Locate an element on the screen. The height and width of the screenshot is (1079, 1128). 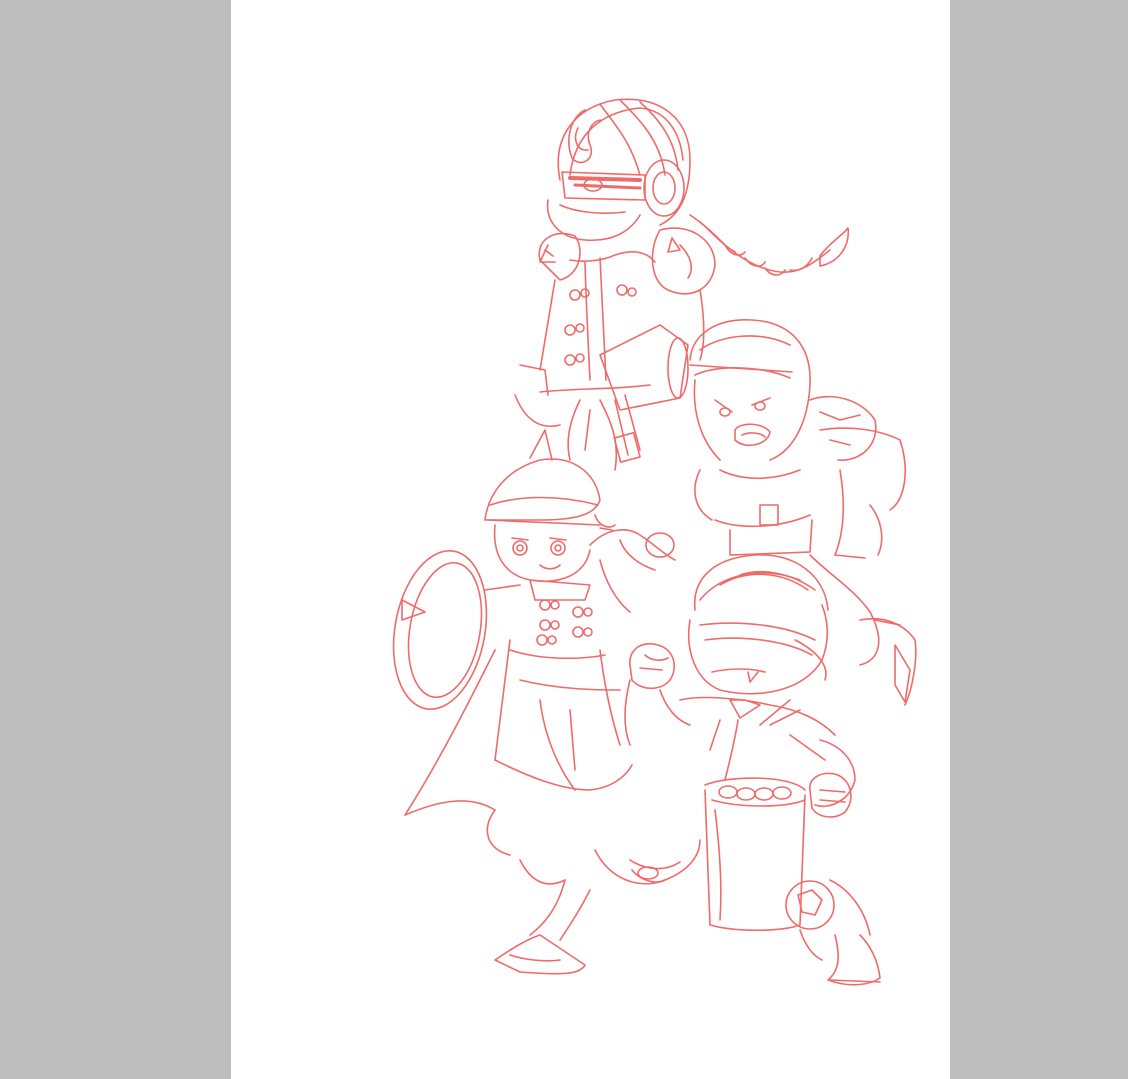
shield-warrior-figure is located at coordinates (546, 702).